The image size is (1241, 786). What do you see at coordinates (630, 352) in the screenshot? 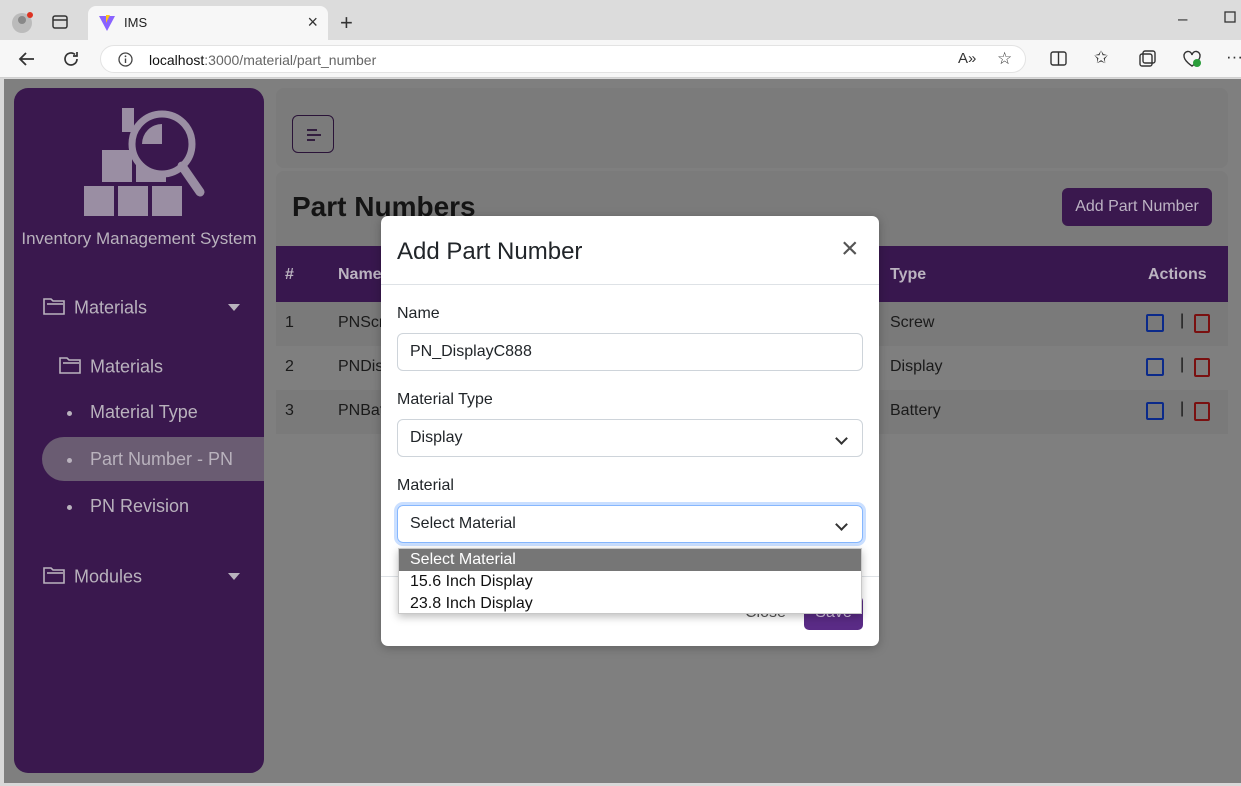
I see `name-field: PN_DisplayC888` at bounding box center [630, 352].